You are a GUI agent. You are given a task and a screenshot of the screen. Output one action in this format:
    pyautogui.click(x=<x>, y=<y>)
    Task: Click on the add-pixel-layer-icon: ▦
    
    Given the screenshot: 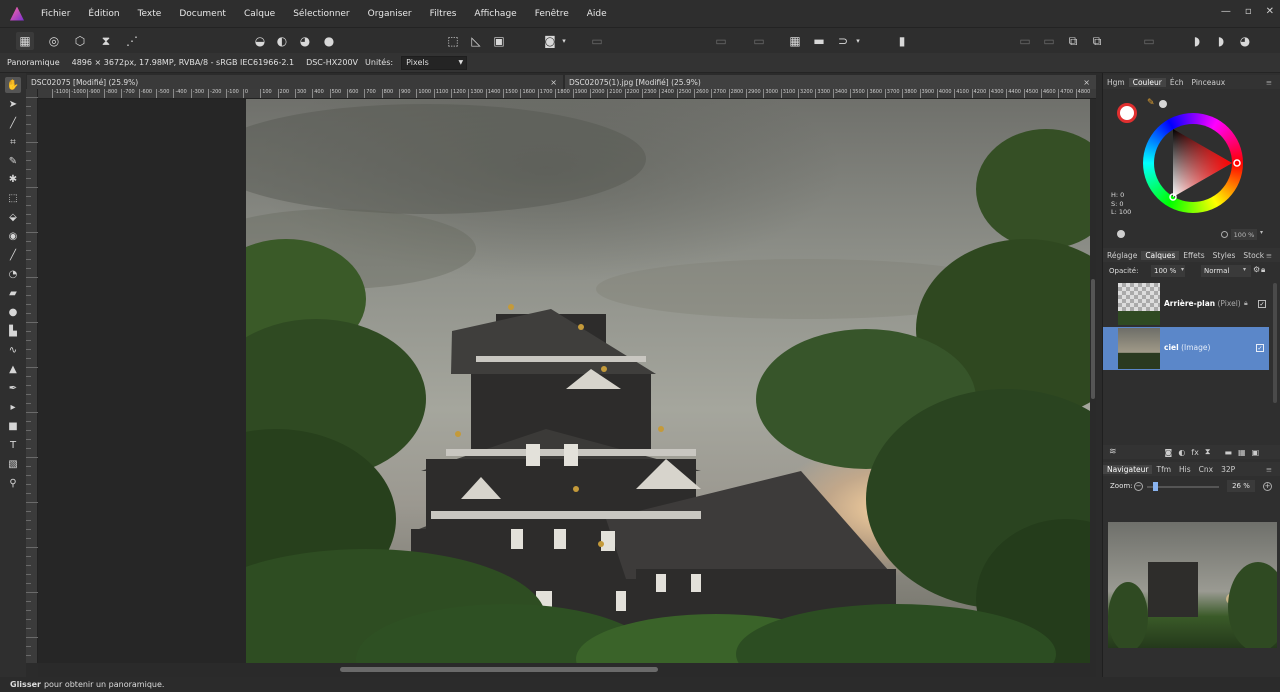 What is the action you would take?
    pyautogui.click(x=1242, y=452)
    